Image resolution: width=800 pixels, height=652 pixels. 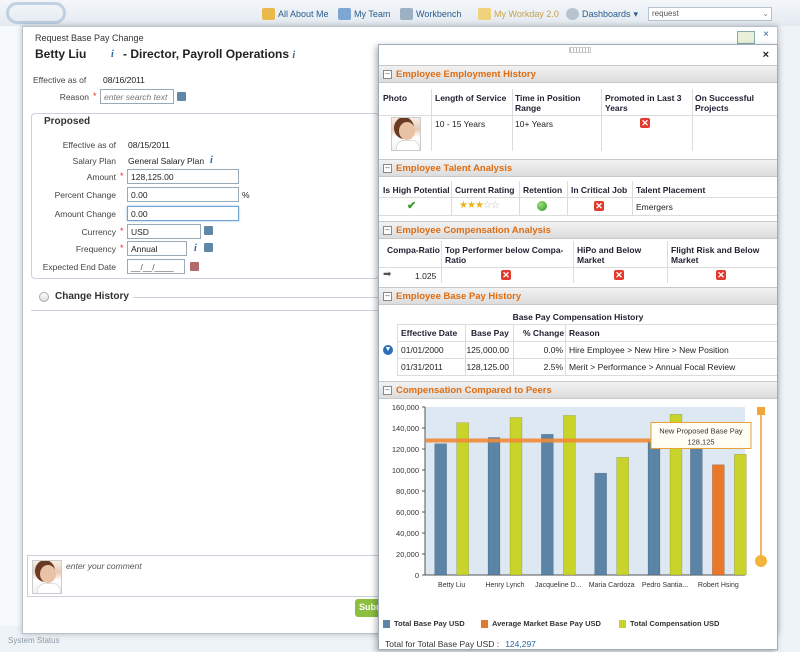 I want to click on section-title: Employee Employment History, so click(x=466, y=74).